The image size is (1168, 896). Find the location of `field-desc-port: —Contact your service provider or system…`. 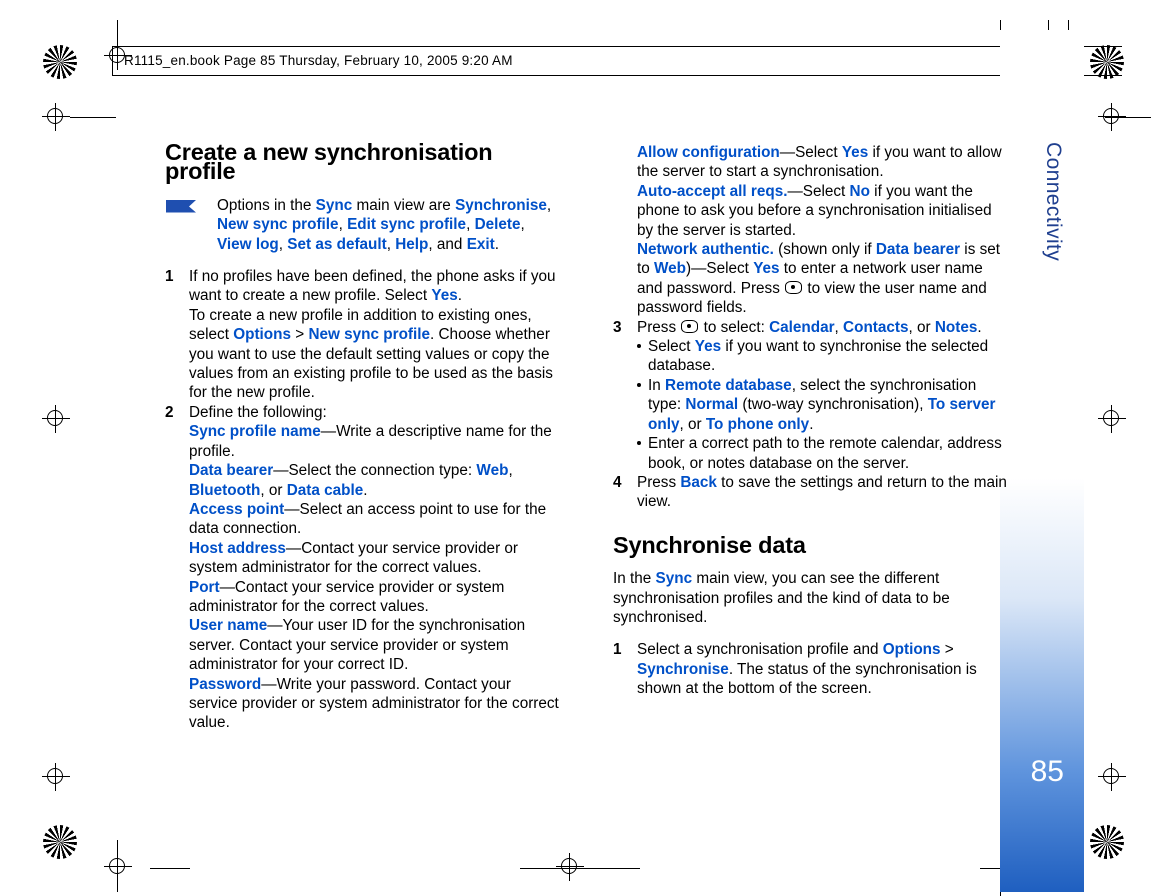

field-desc-port: —Contact your service provider or system… is located at coordinates (347, 596).